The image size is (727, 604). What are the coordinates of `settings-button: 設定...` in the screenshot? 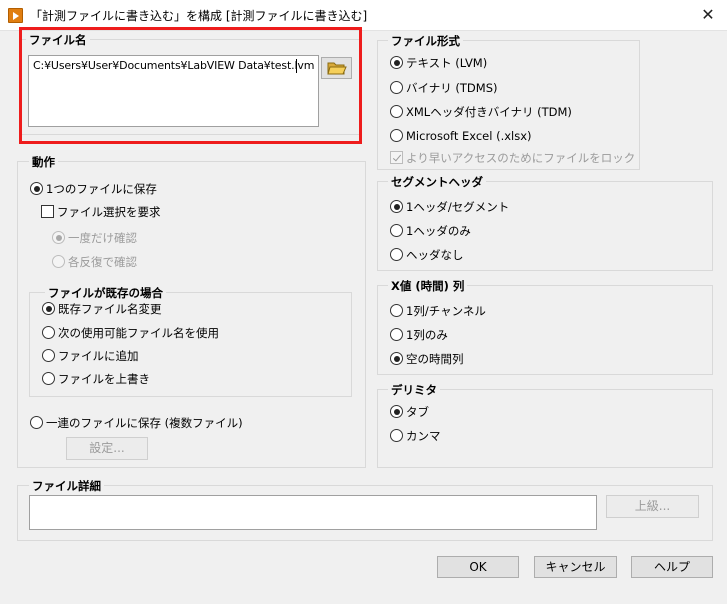 It's located at (107, 448).